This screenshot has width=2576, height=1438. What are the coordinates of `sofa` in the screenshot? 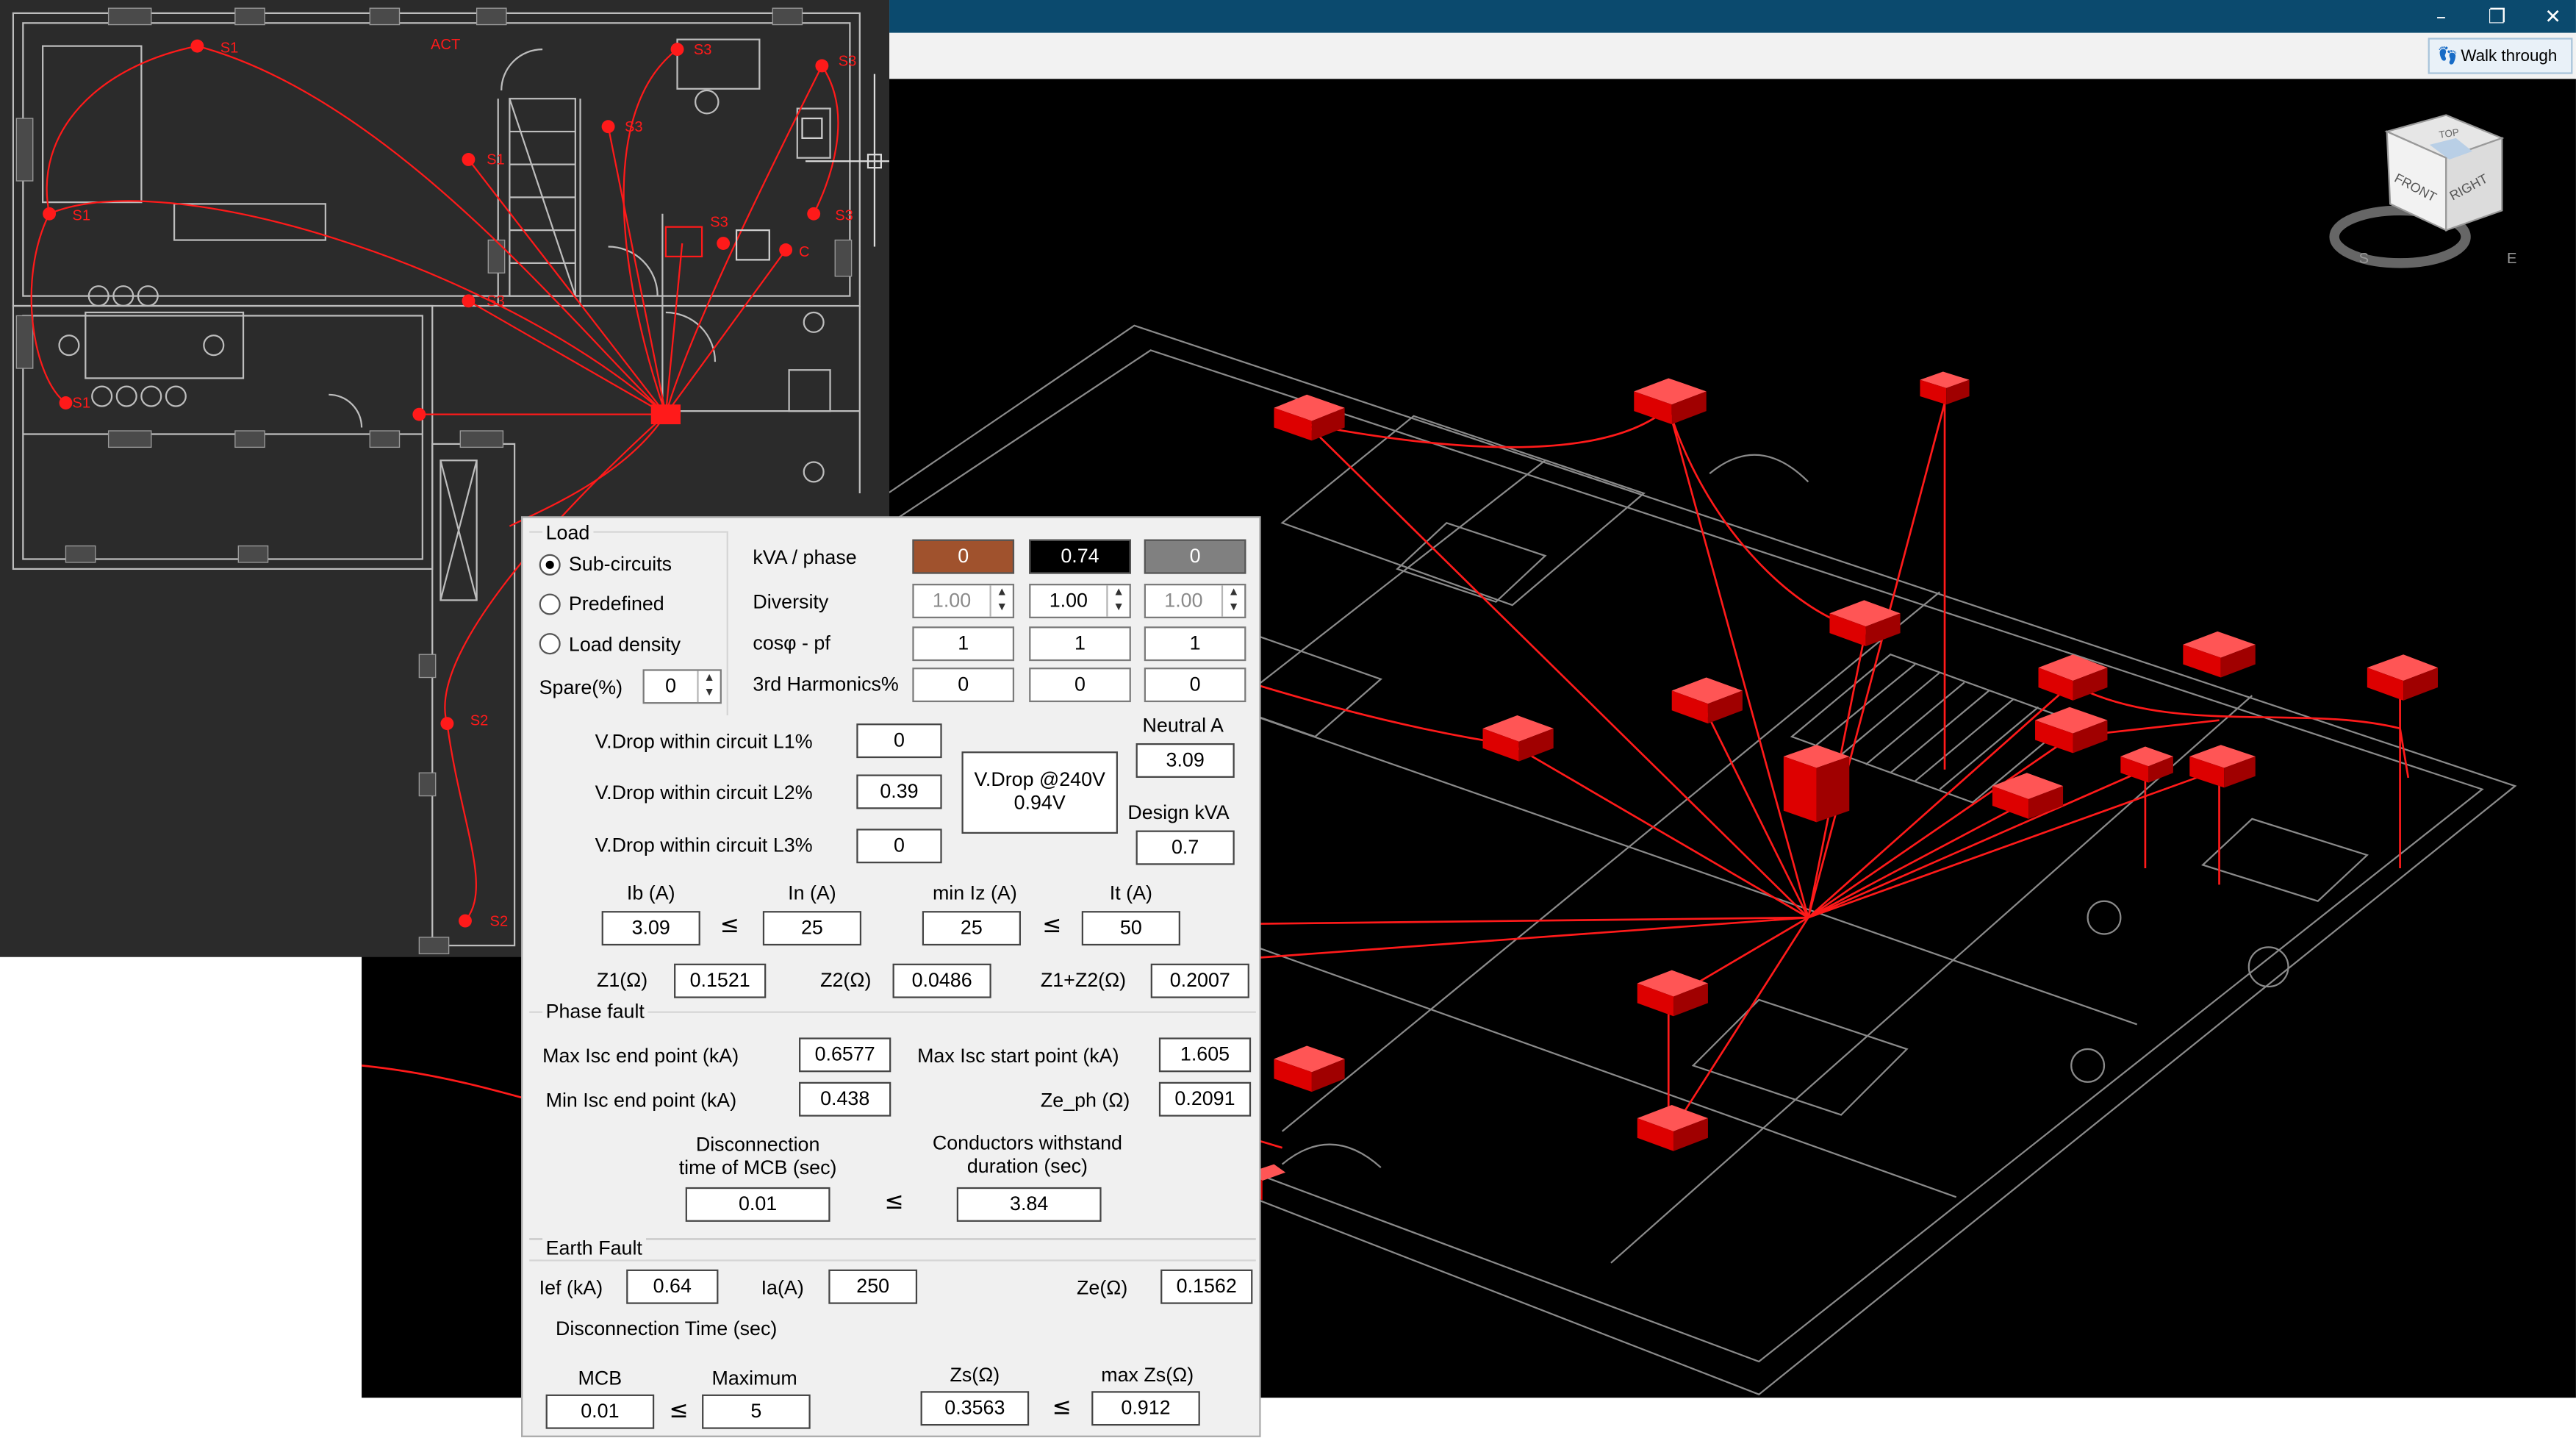 It's located at (92, 125).